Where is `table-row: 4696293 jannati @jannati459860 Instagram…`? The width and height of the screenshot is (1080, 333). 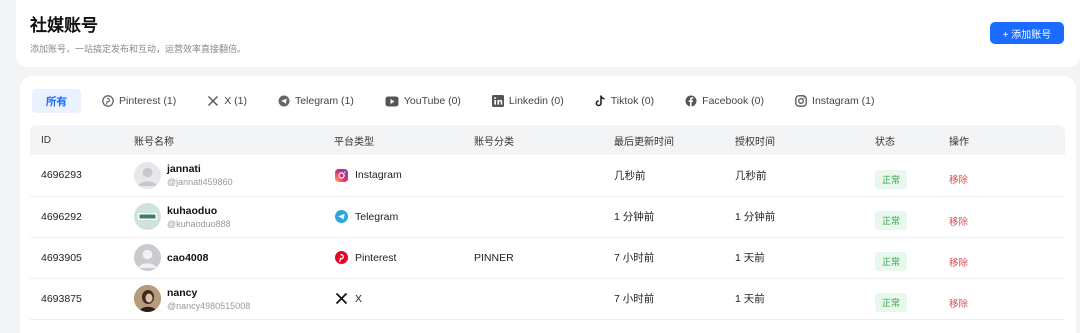
table-row: 4696293 jannati @jannati459860 Instagram… is located at coordinates (547, 175).